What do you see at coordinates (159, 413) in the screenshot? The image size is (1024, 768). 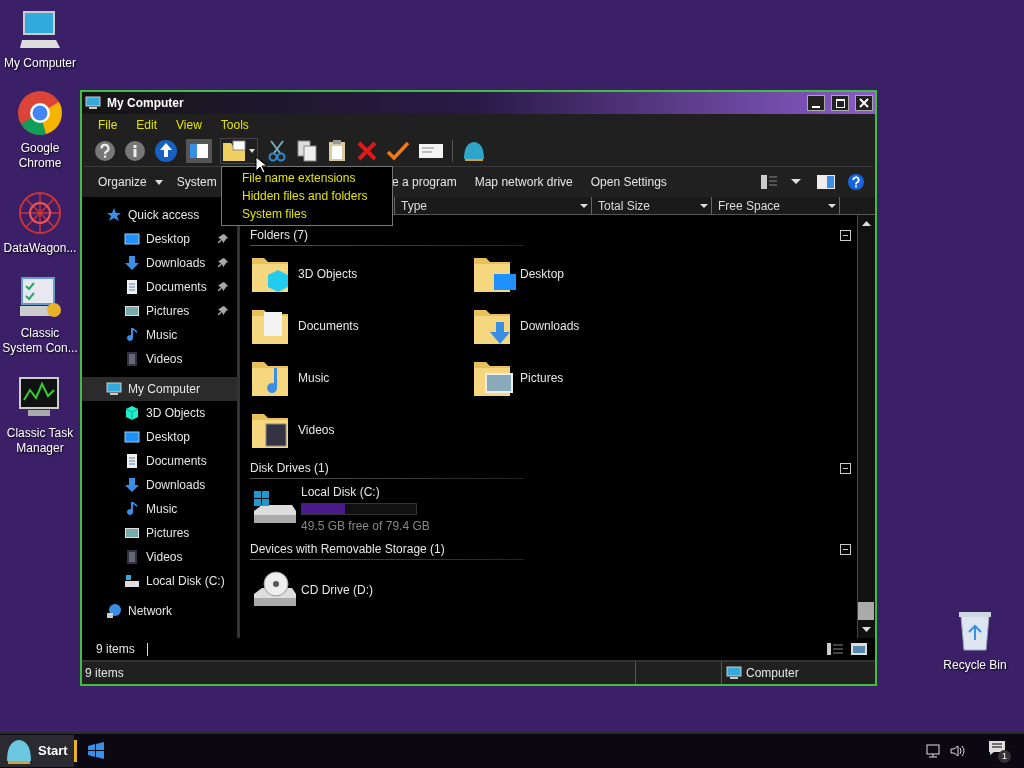 I see `nav-item: 3D Objects` at bounding box center [159, 413].